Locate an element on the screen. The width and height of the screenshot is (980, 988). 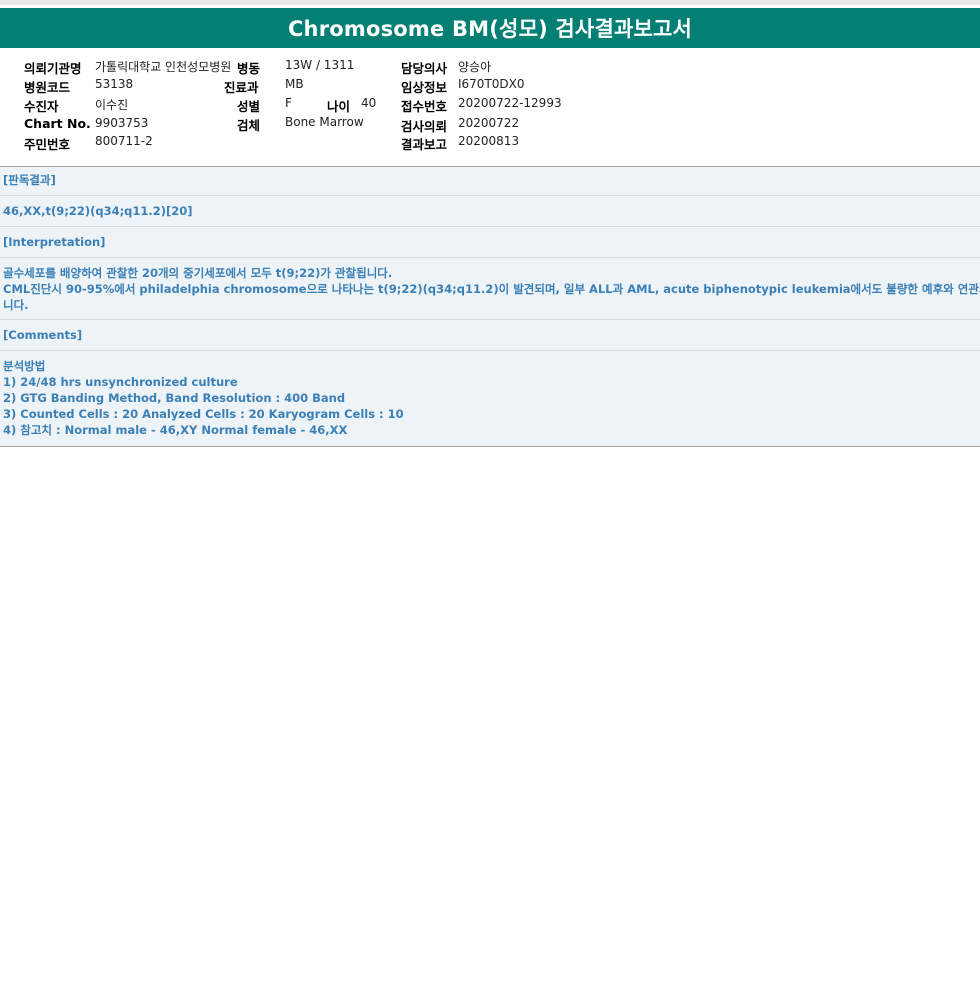
age-label: 나이 is located at coordinates (339, 106).